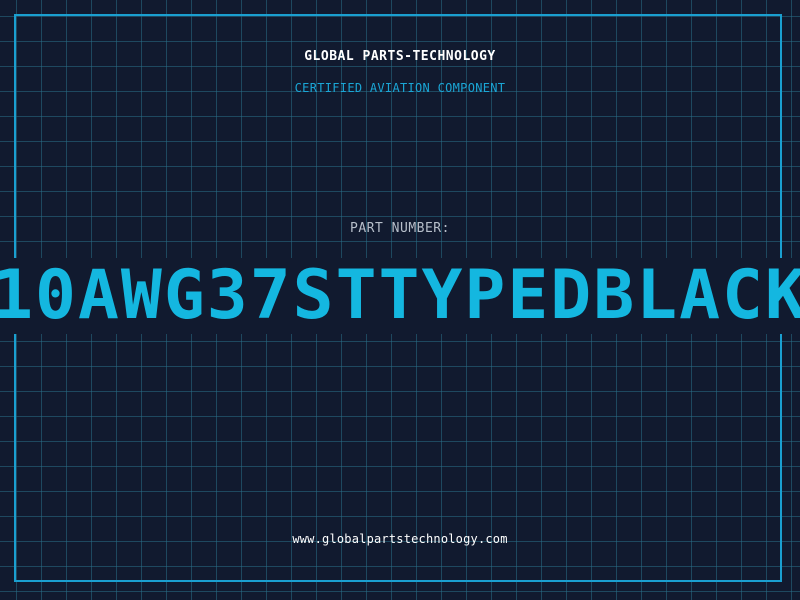 The image size is (800, 600). Describe the element at coordinates (400, 228) in the screenshot. I see `part-number-label: PART NUMBER:` at that location.